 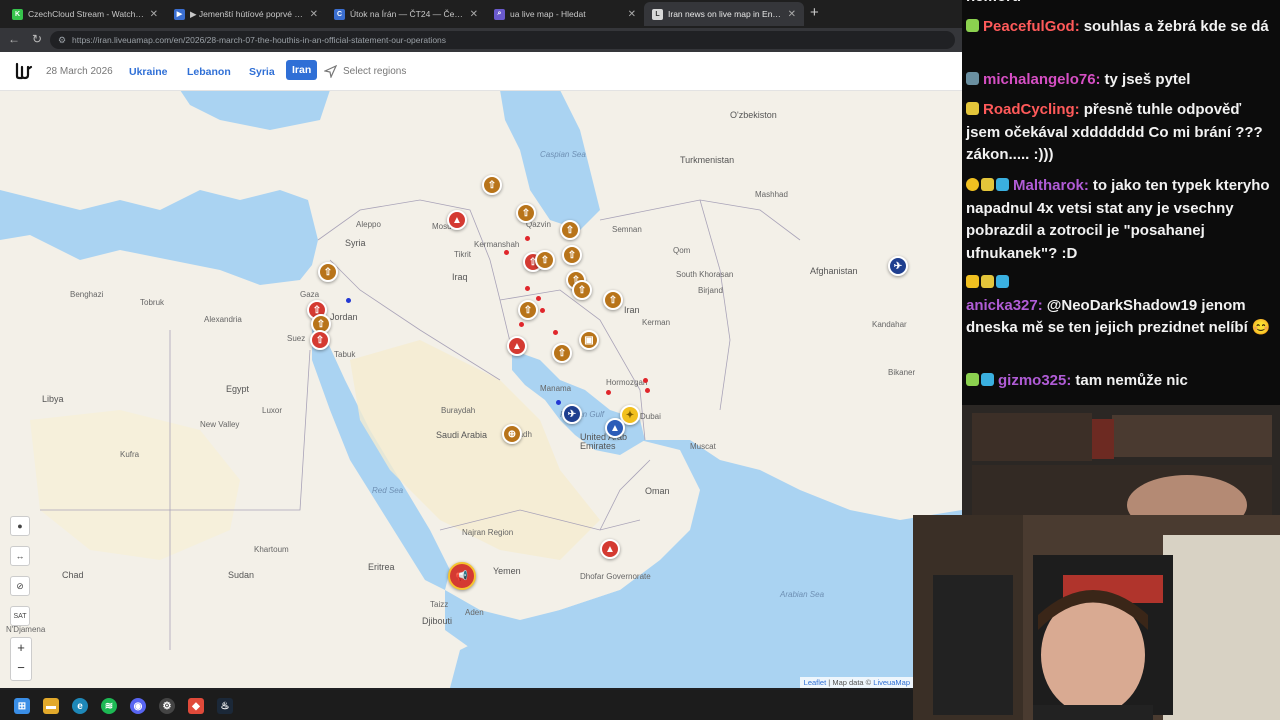 I want to click on map-marker-announcement: 📢, so click(x=462, y=576).